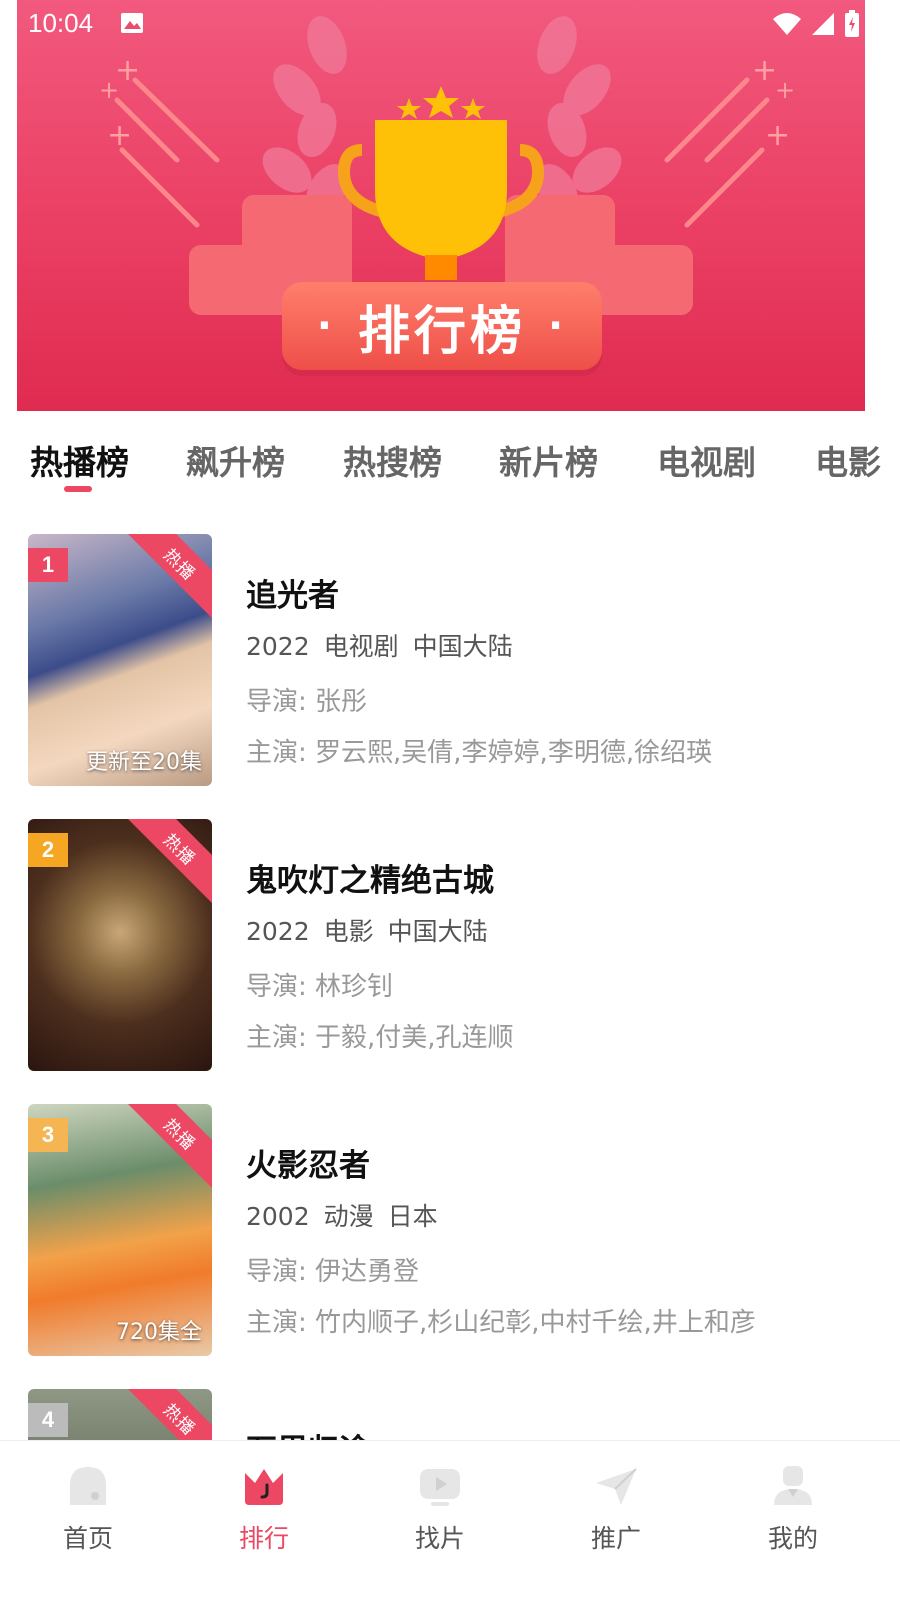 The height and width of the screenshot is (1600, 900). Describe the element at coordinates (48, 1420) in the screenshot. I see `rank-badge: 4` at that location.